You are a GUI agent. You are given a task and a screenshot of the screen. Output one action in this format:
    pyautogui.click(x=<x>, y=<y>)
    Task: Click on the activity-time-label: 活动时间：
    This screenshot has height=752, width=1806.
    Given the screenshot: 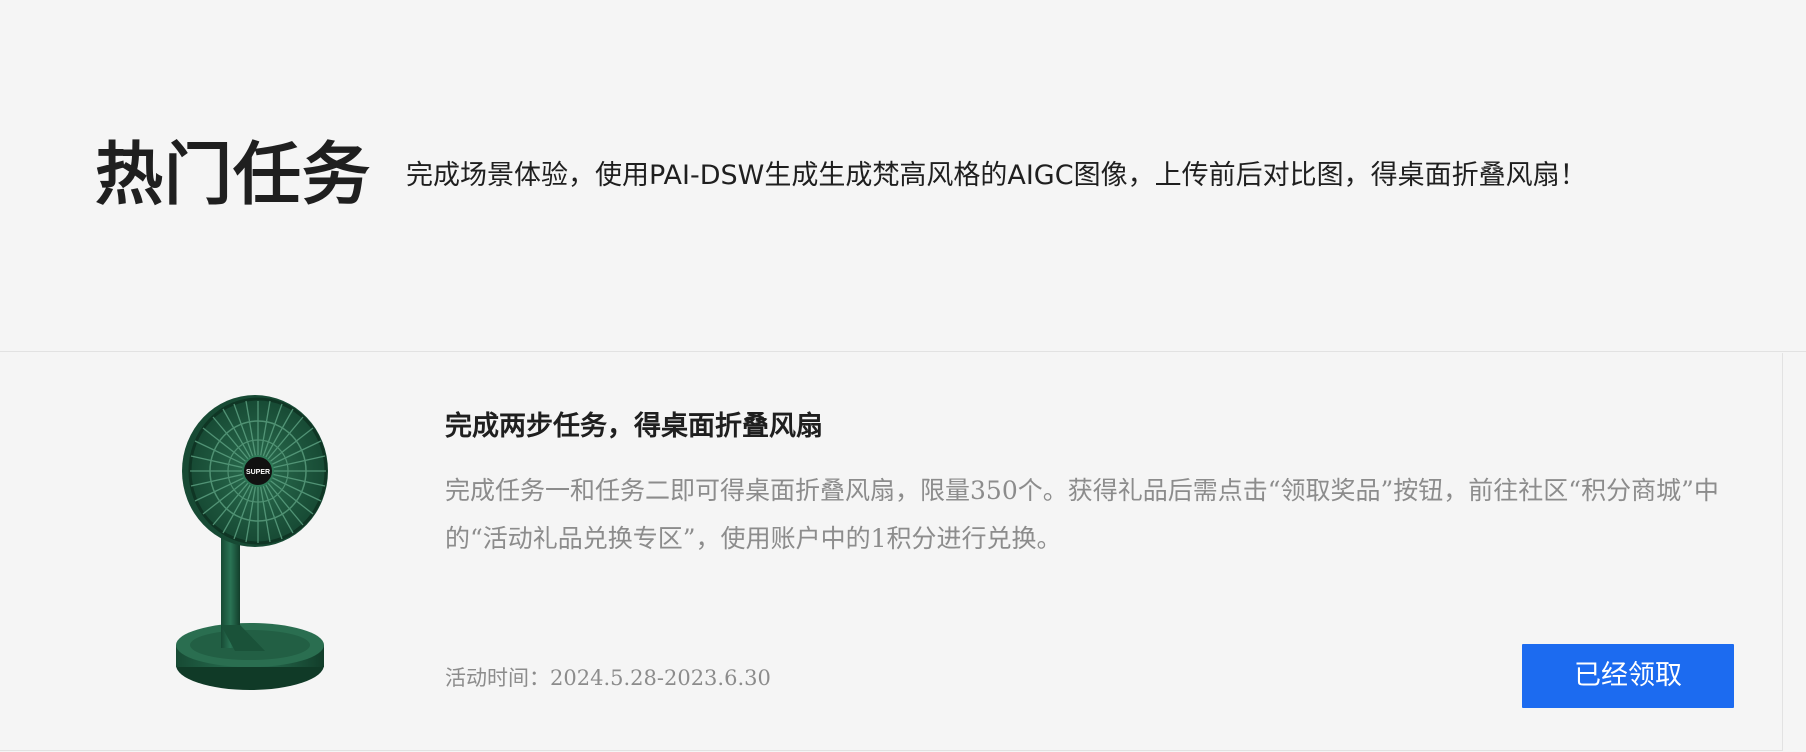 What is the action you would take?
    pyautogui.click(x=497, y=678)
    